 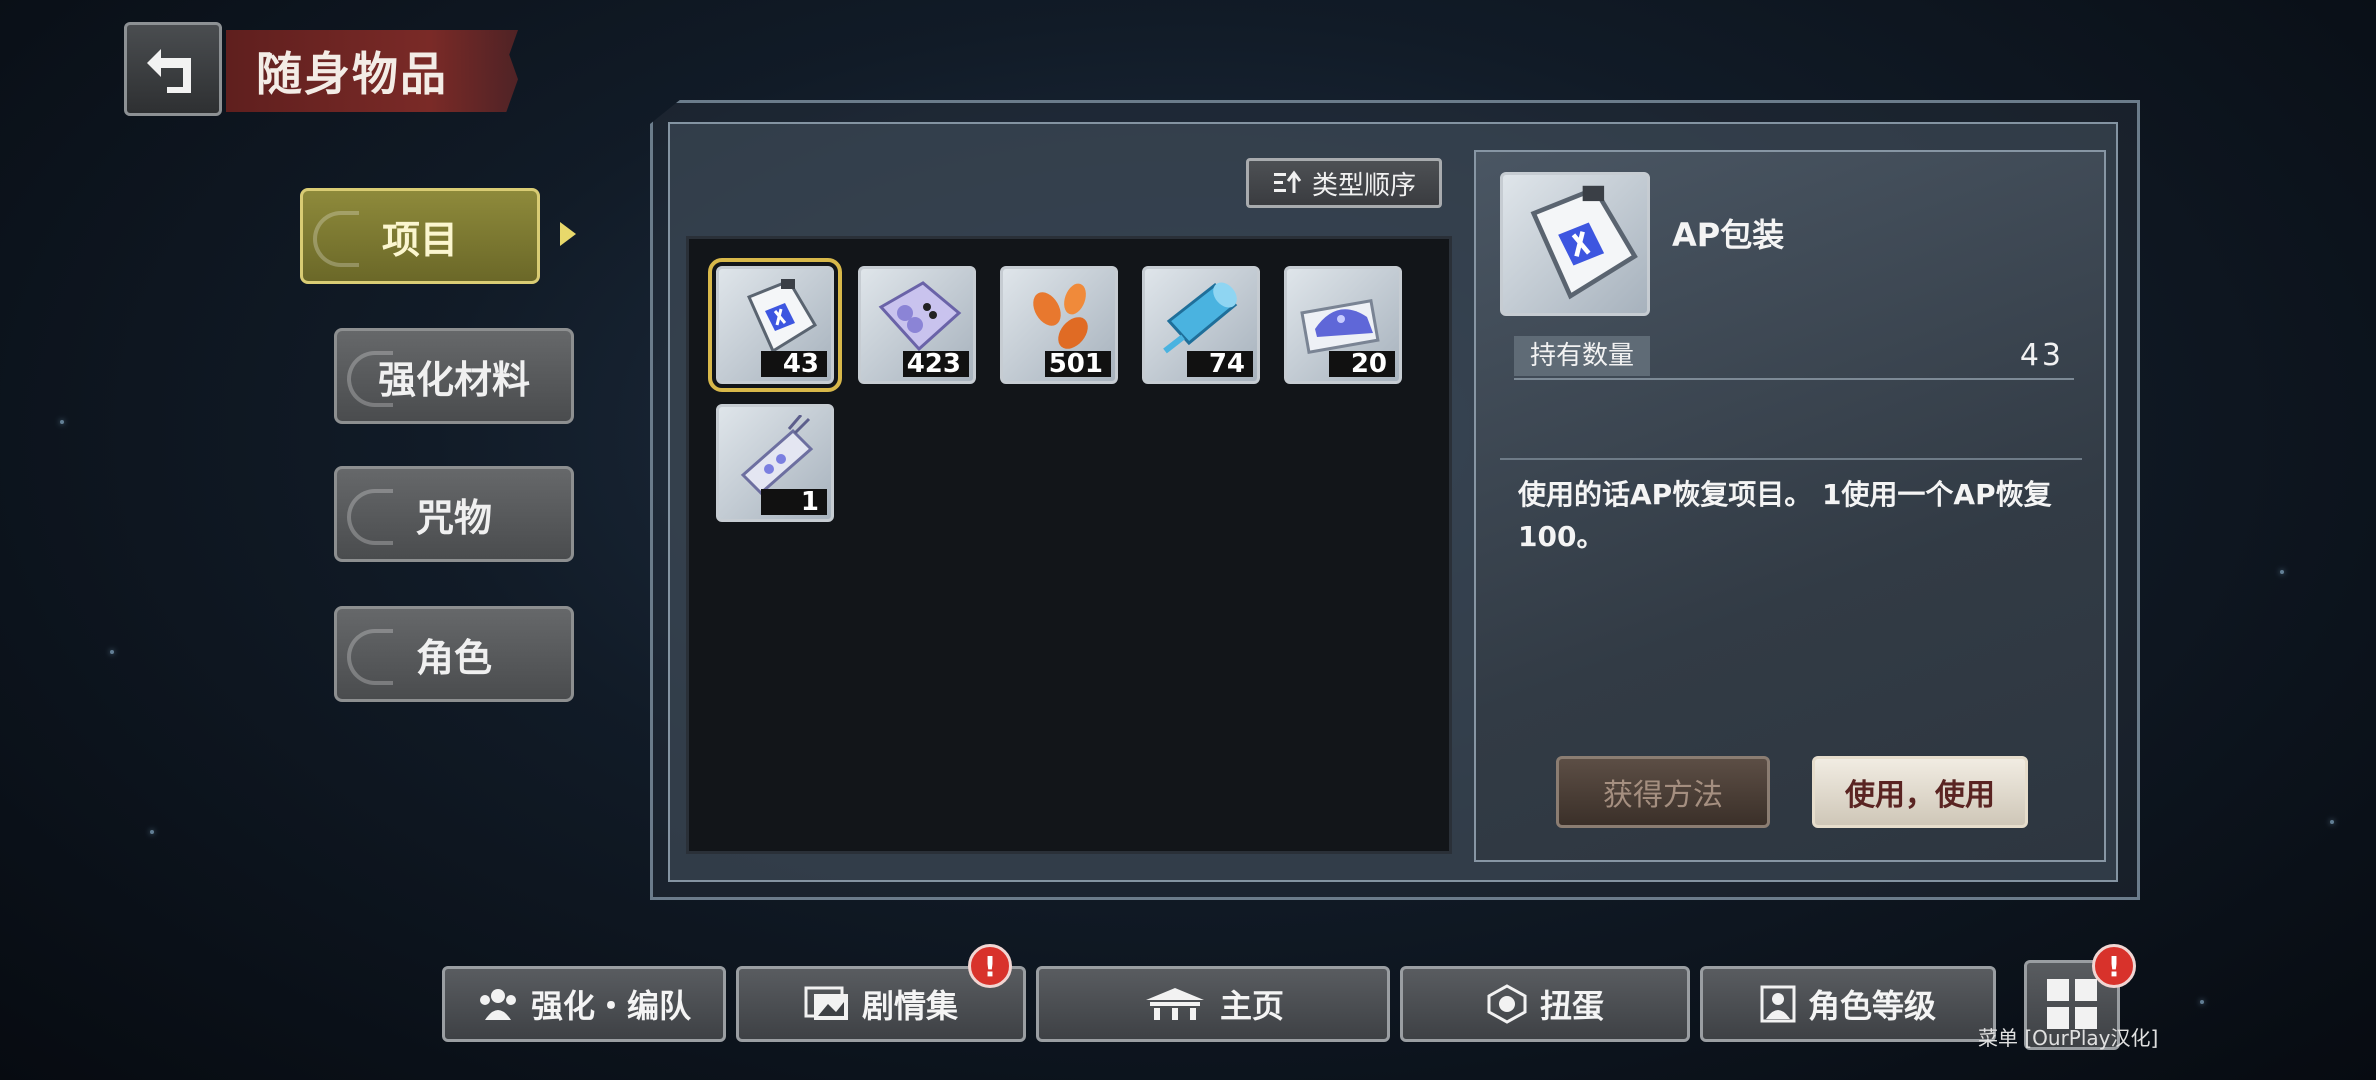 I want to click on item-slot-blue-scroll: 74, so click(x=1201, y=325).